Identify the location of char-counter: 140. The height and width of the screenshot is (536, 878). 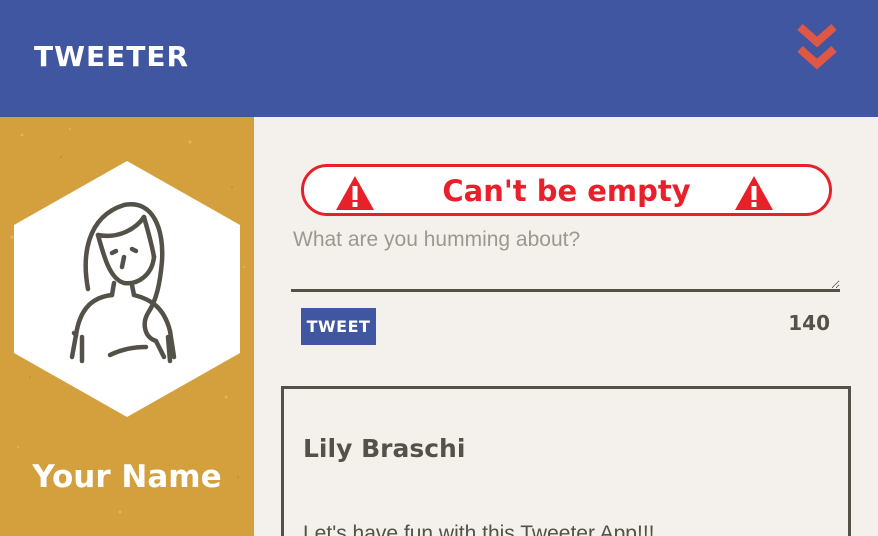
(809, 323).